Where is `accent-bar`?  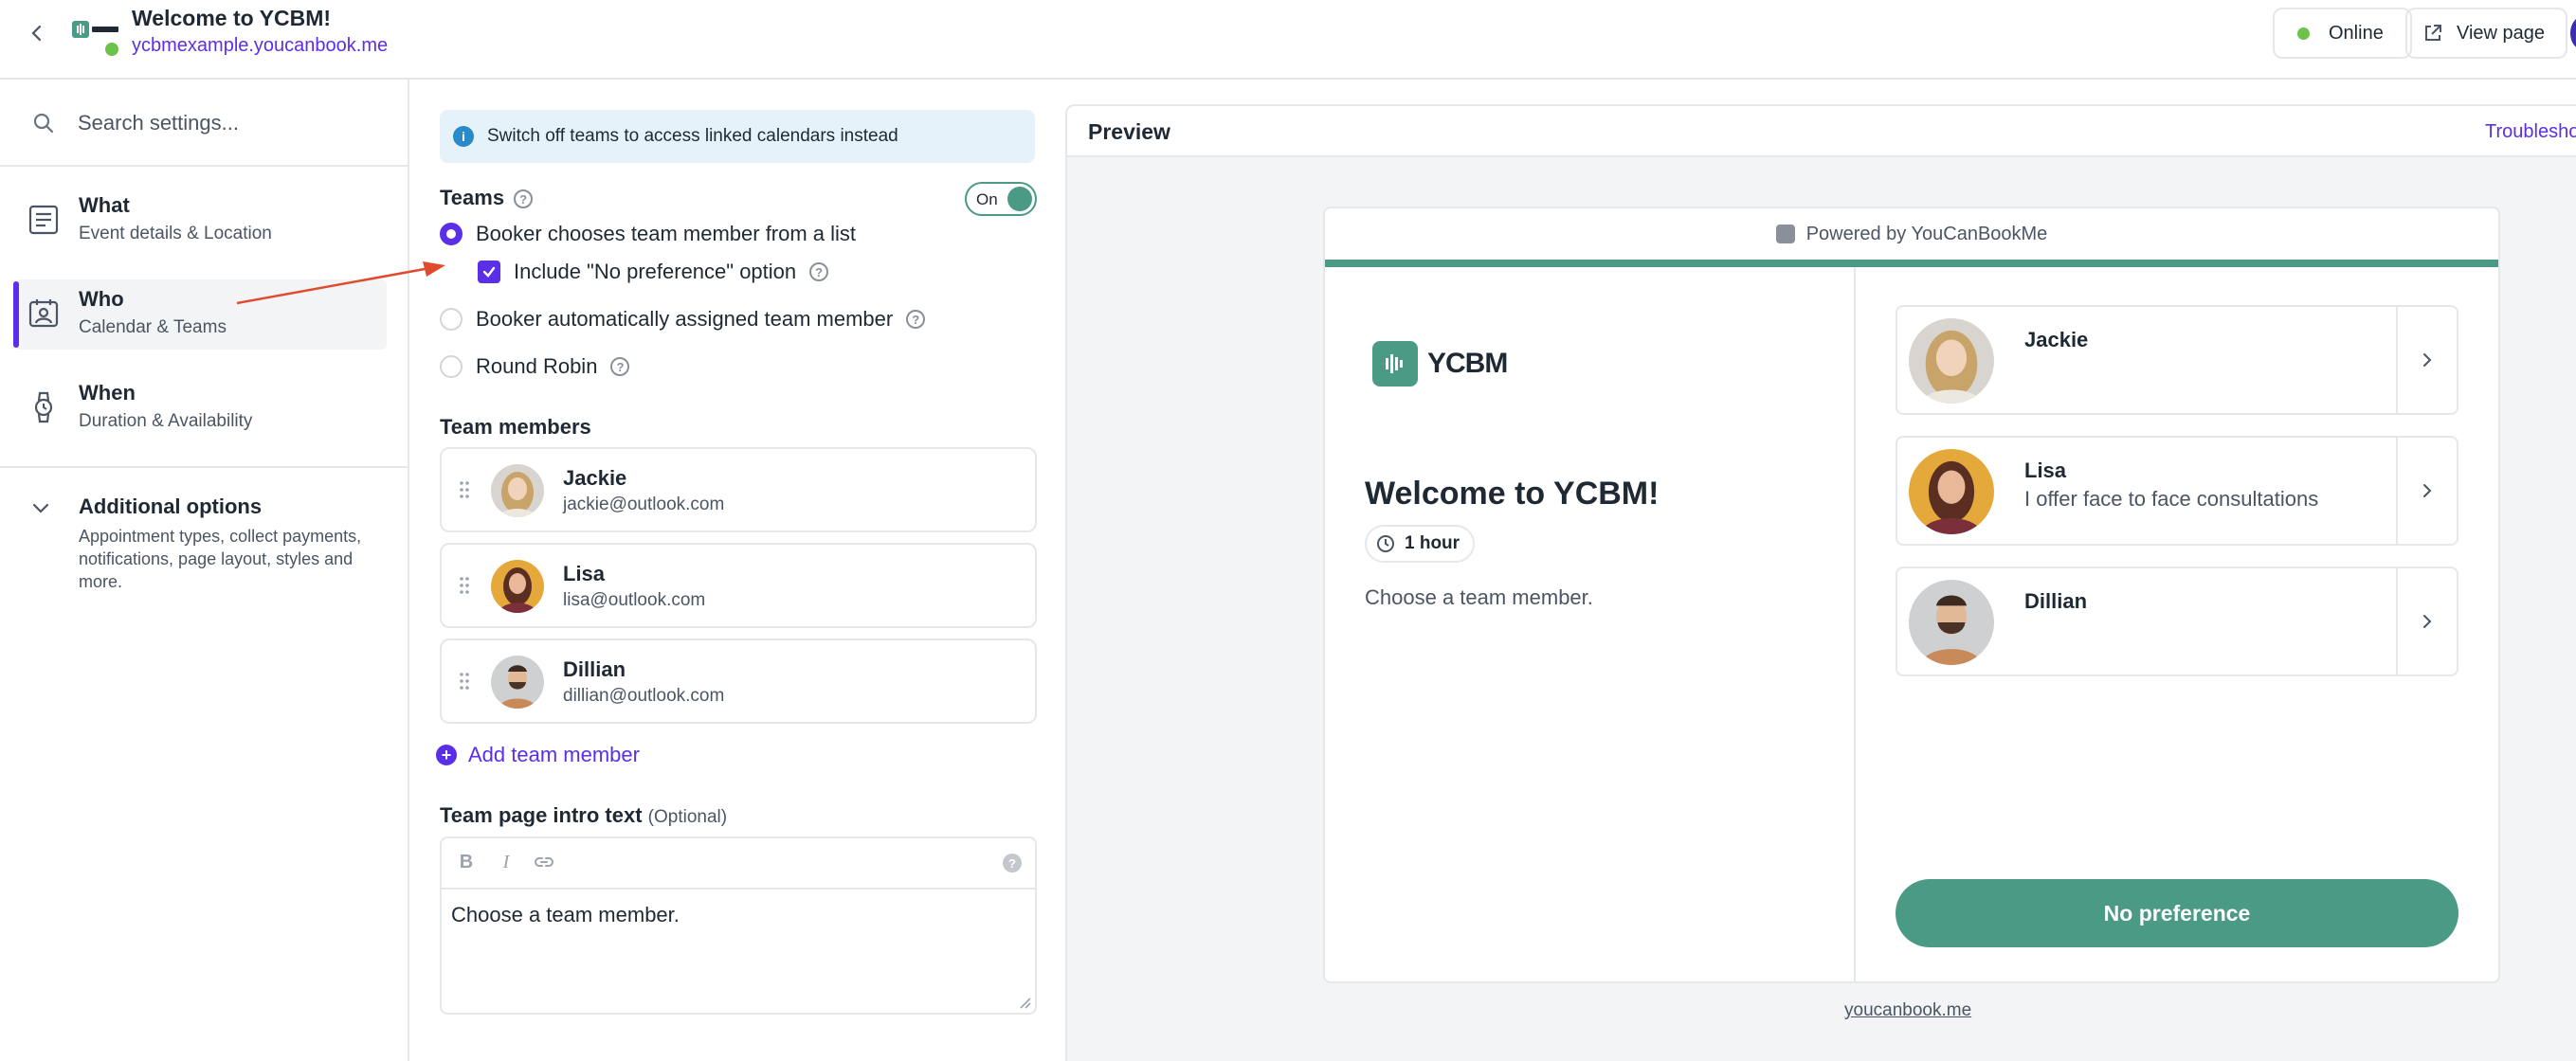 accent-bar is located at coordinates (1911, 263).